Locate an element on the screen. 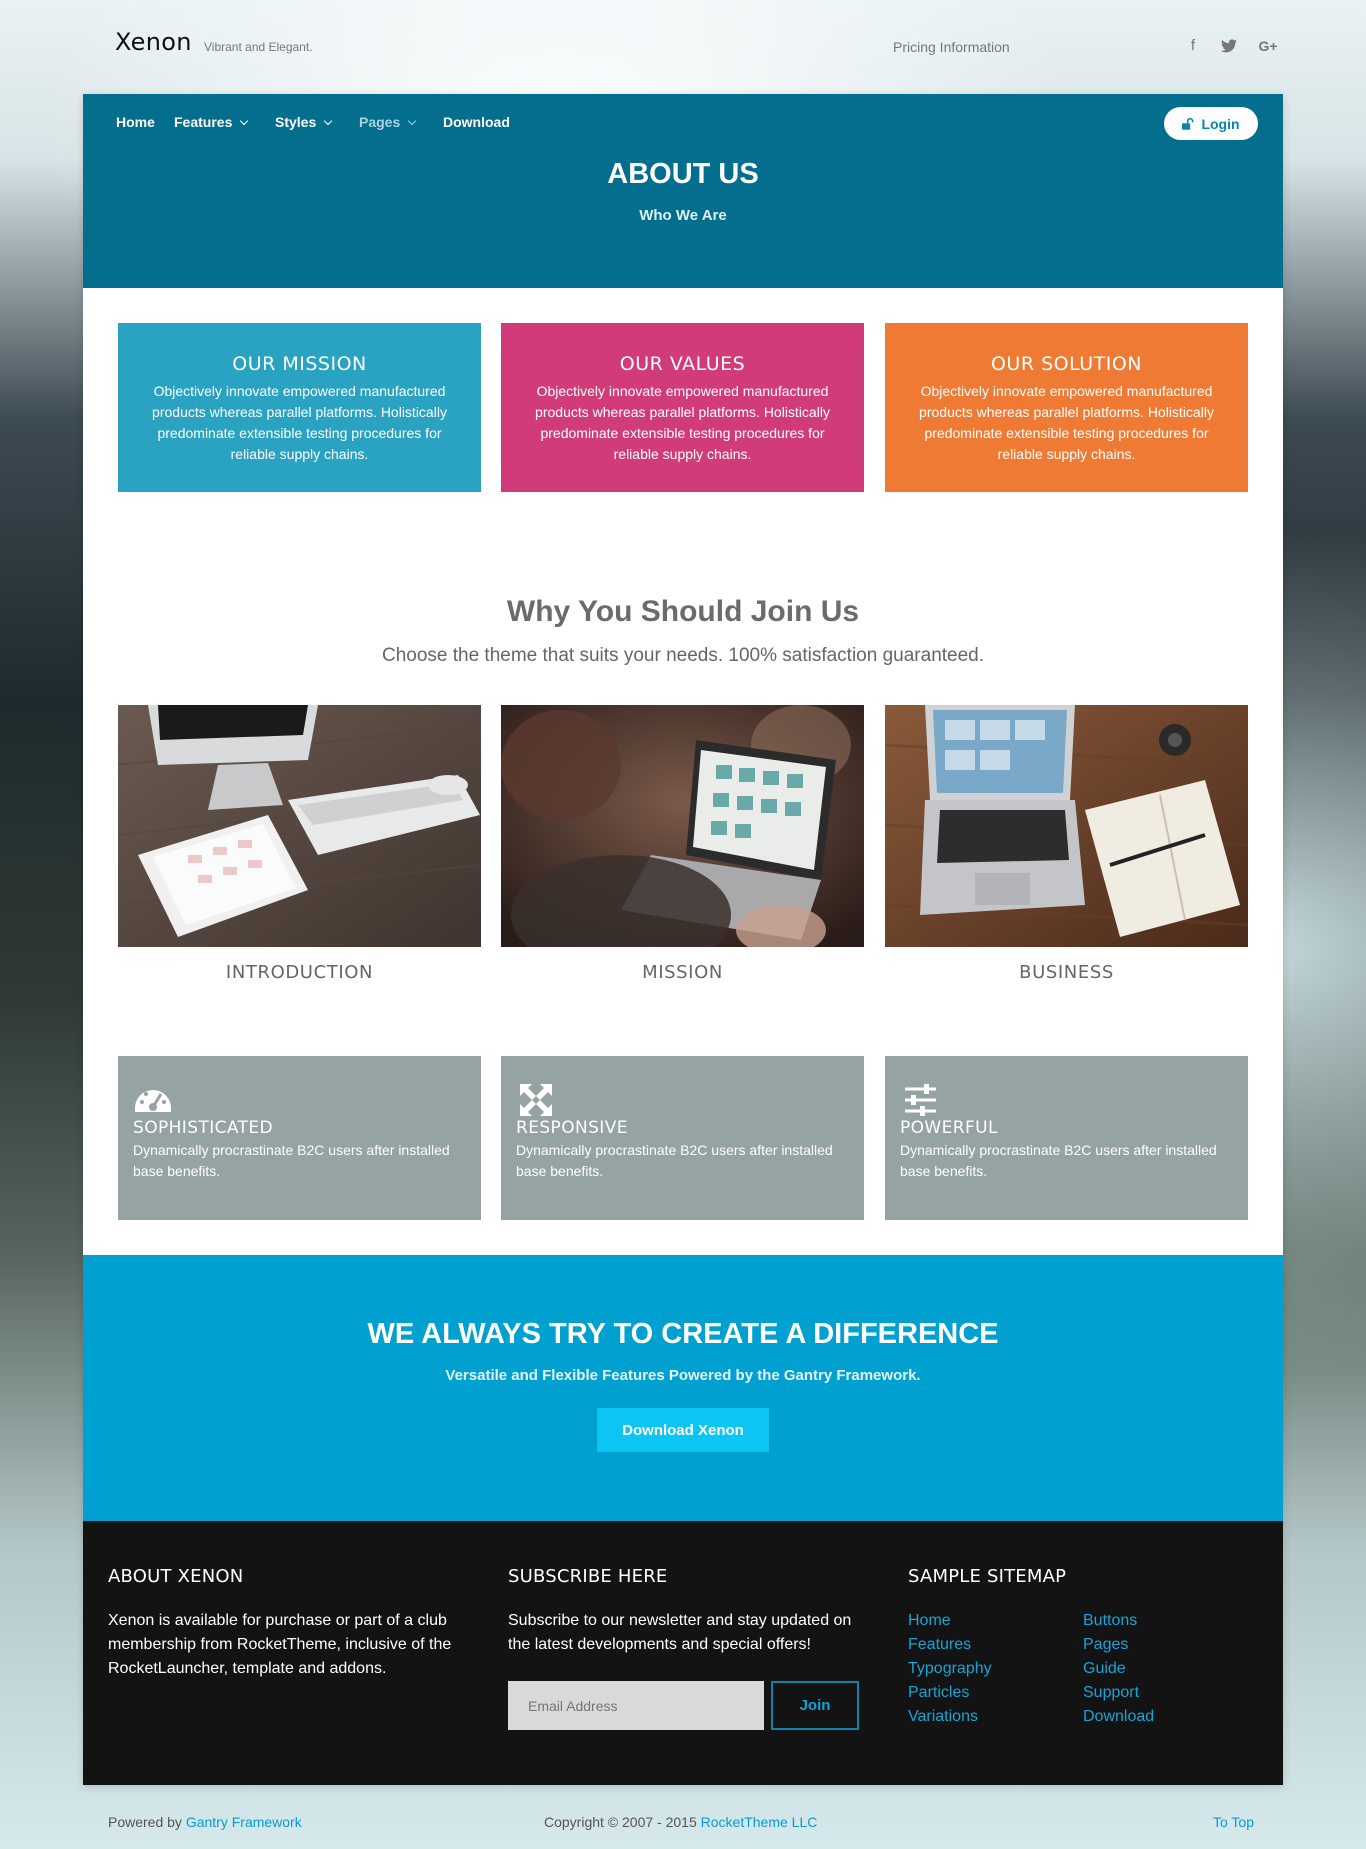 This screenshot has height=1849, width=1366. photo-business is located at coordinates (1066, 826).